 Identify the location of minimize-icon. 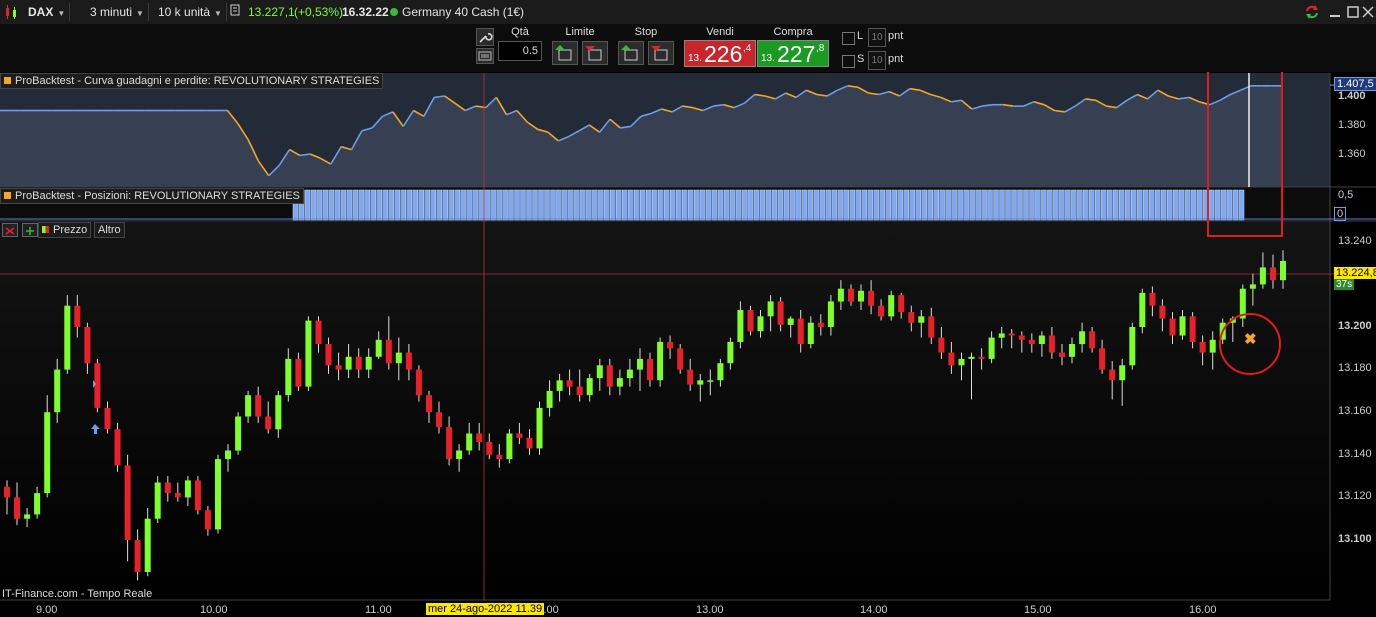
(1335, 12).